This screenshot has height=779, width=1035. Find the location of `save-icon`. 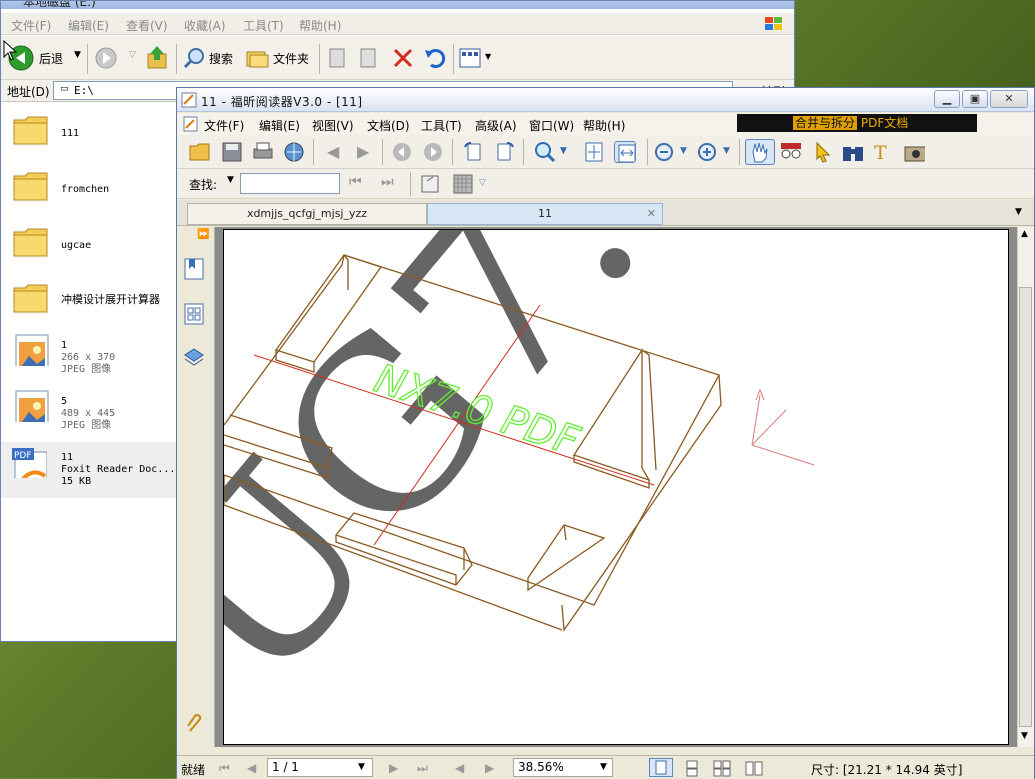

save-icon is located at coordinates (232, 152).